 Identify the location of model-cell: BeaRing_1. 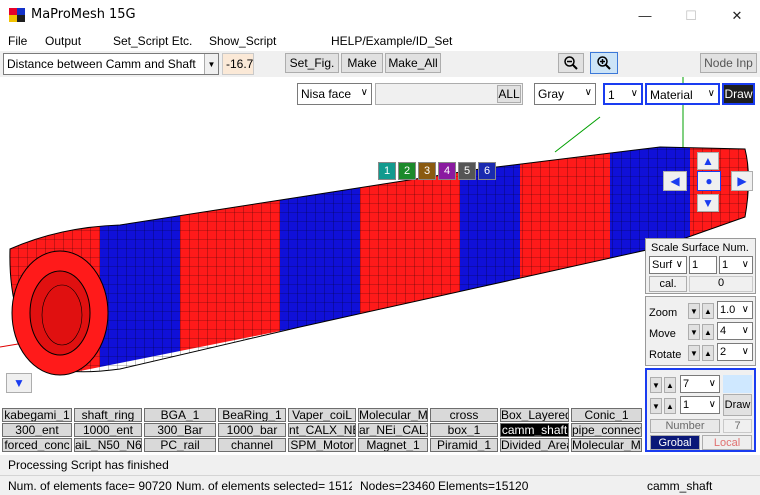
(252, 415).